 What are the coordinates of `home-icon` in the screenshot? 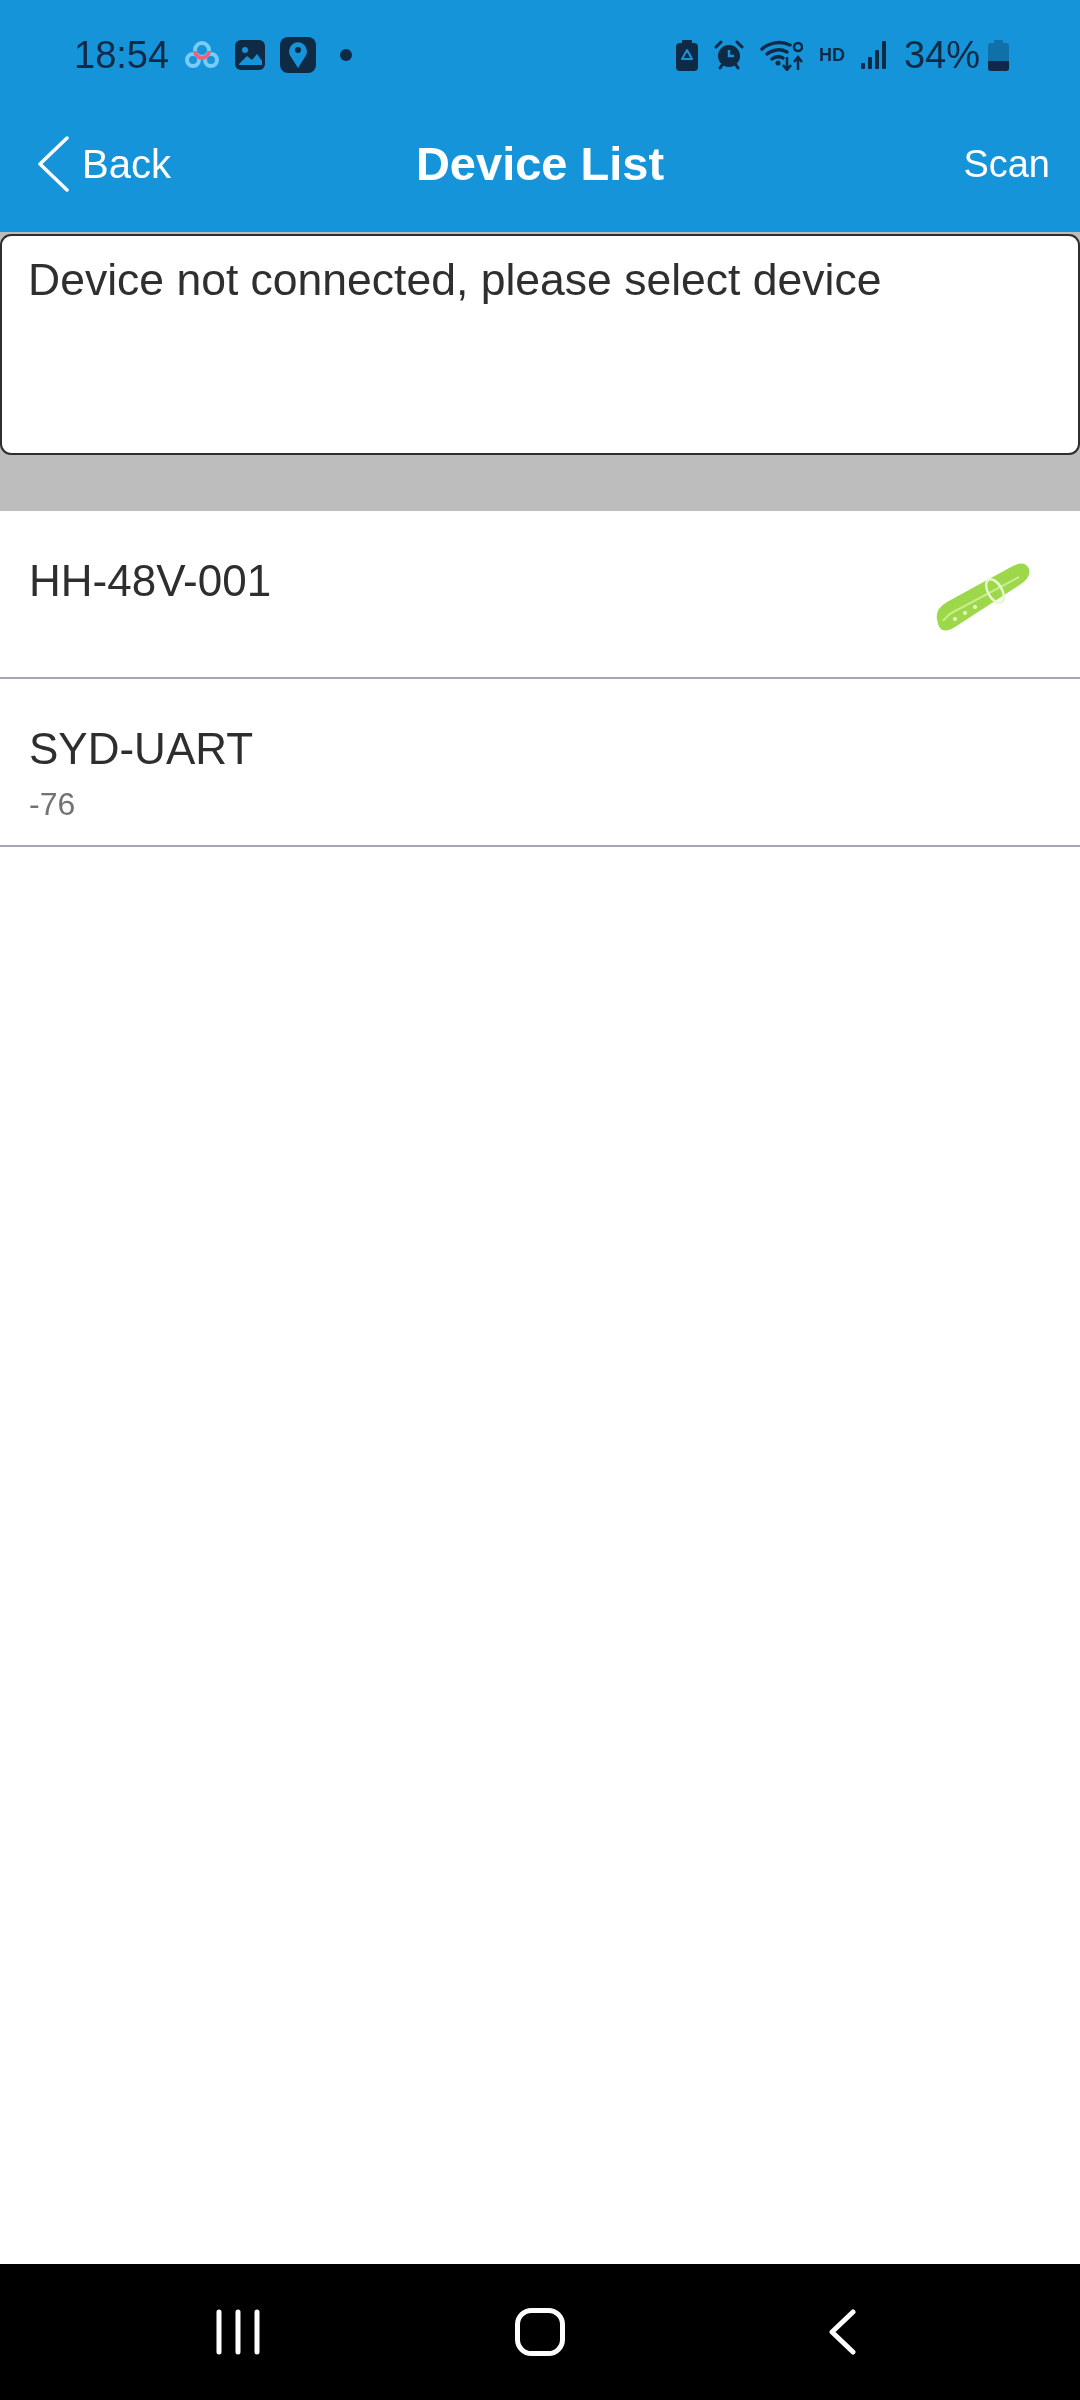 It's located at (540, 2332).